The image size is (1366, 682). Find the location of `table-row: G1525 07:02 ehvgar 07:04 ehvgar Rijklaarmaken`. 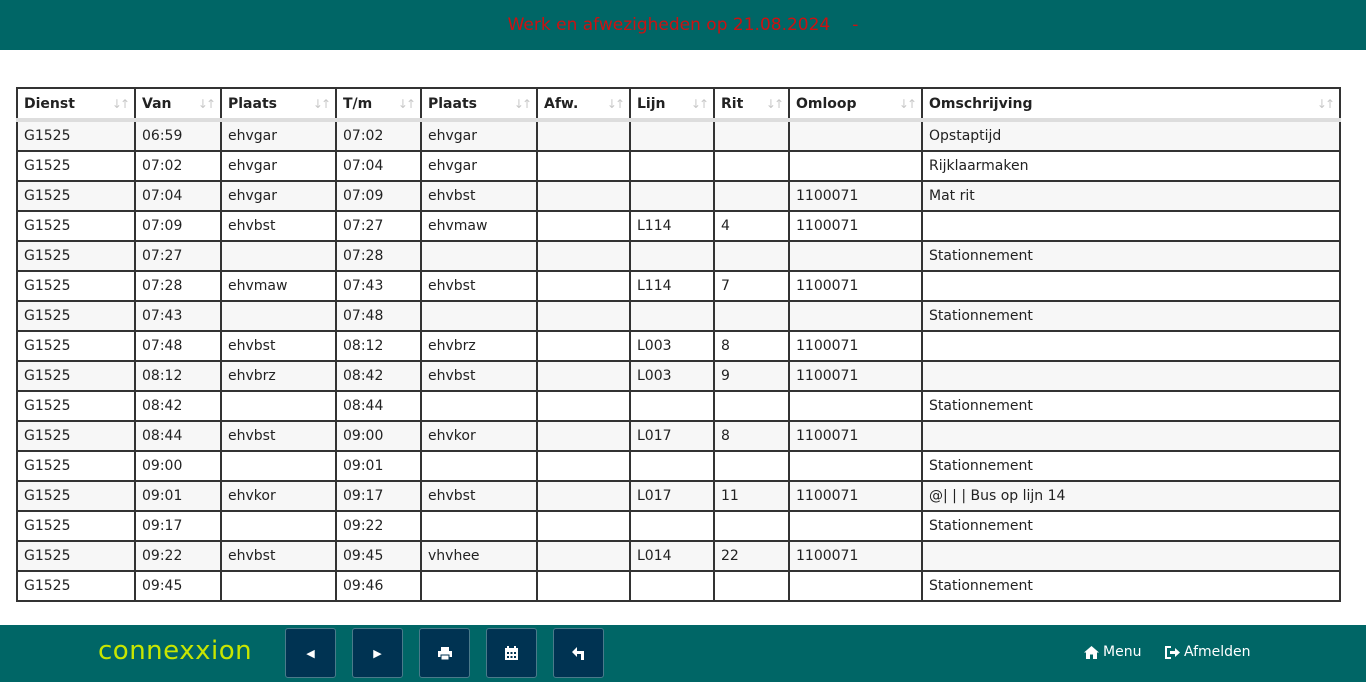

table-row: G1525 07:02 ehvgar 07:04 ehvgar Rijklaarmaken is located at coordinates (678, 166).